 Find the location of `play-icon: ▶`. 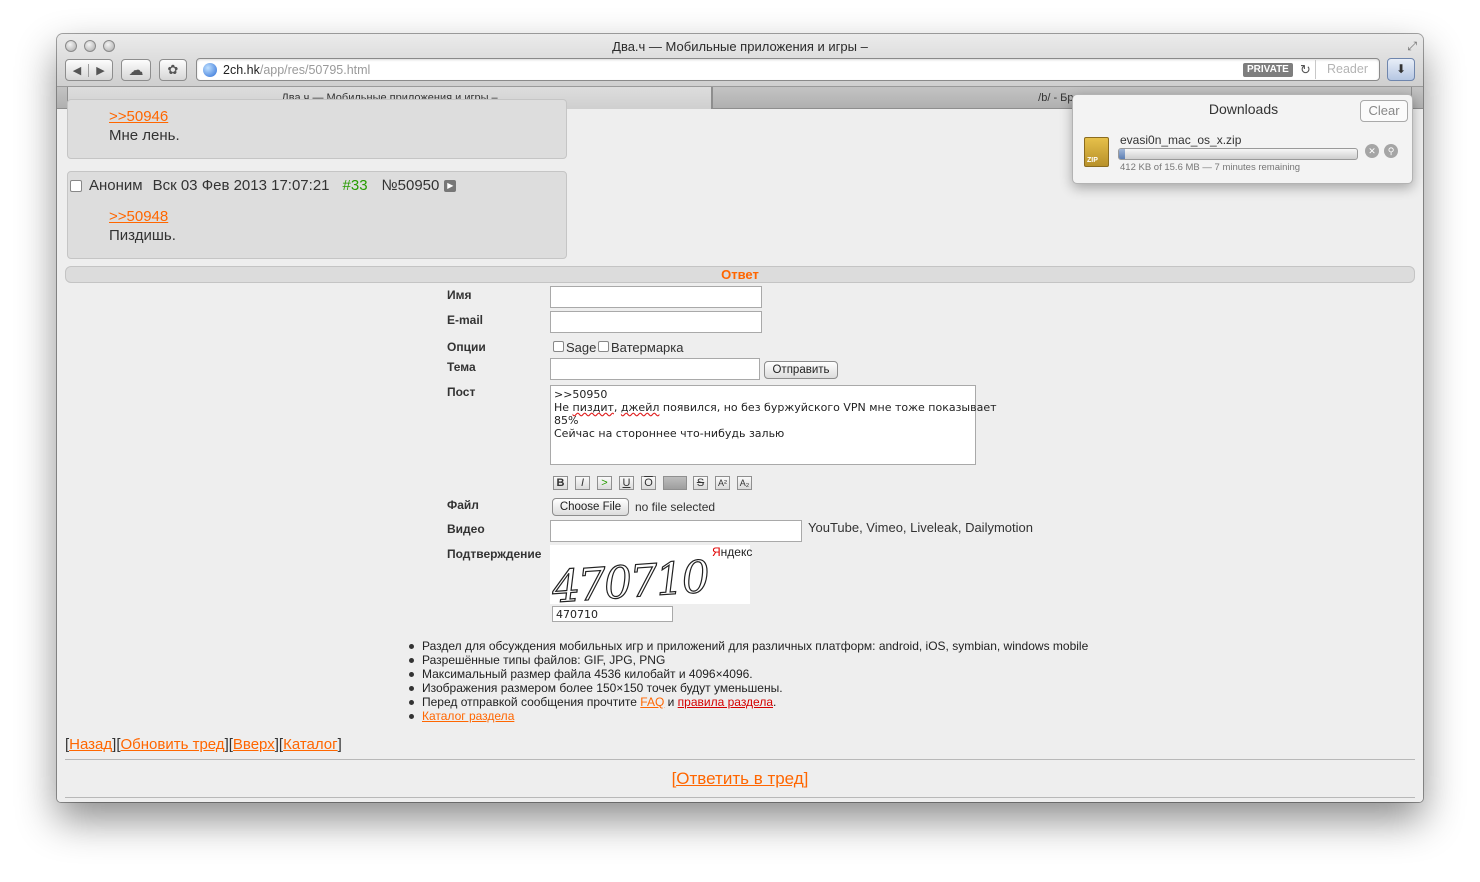

play-icon: ▶ is located at coordinates (450, 185).